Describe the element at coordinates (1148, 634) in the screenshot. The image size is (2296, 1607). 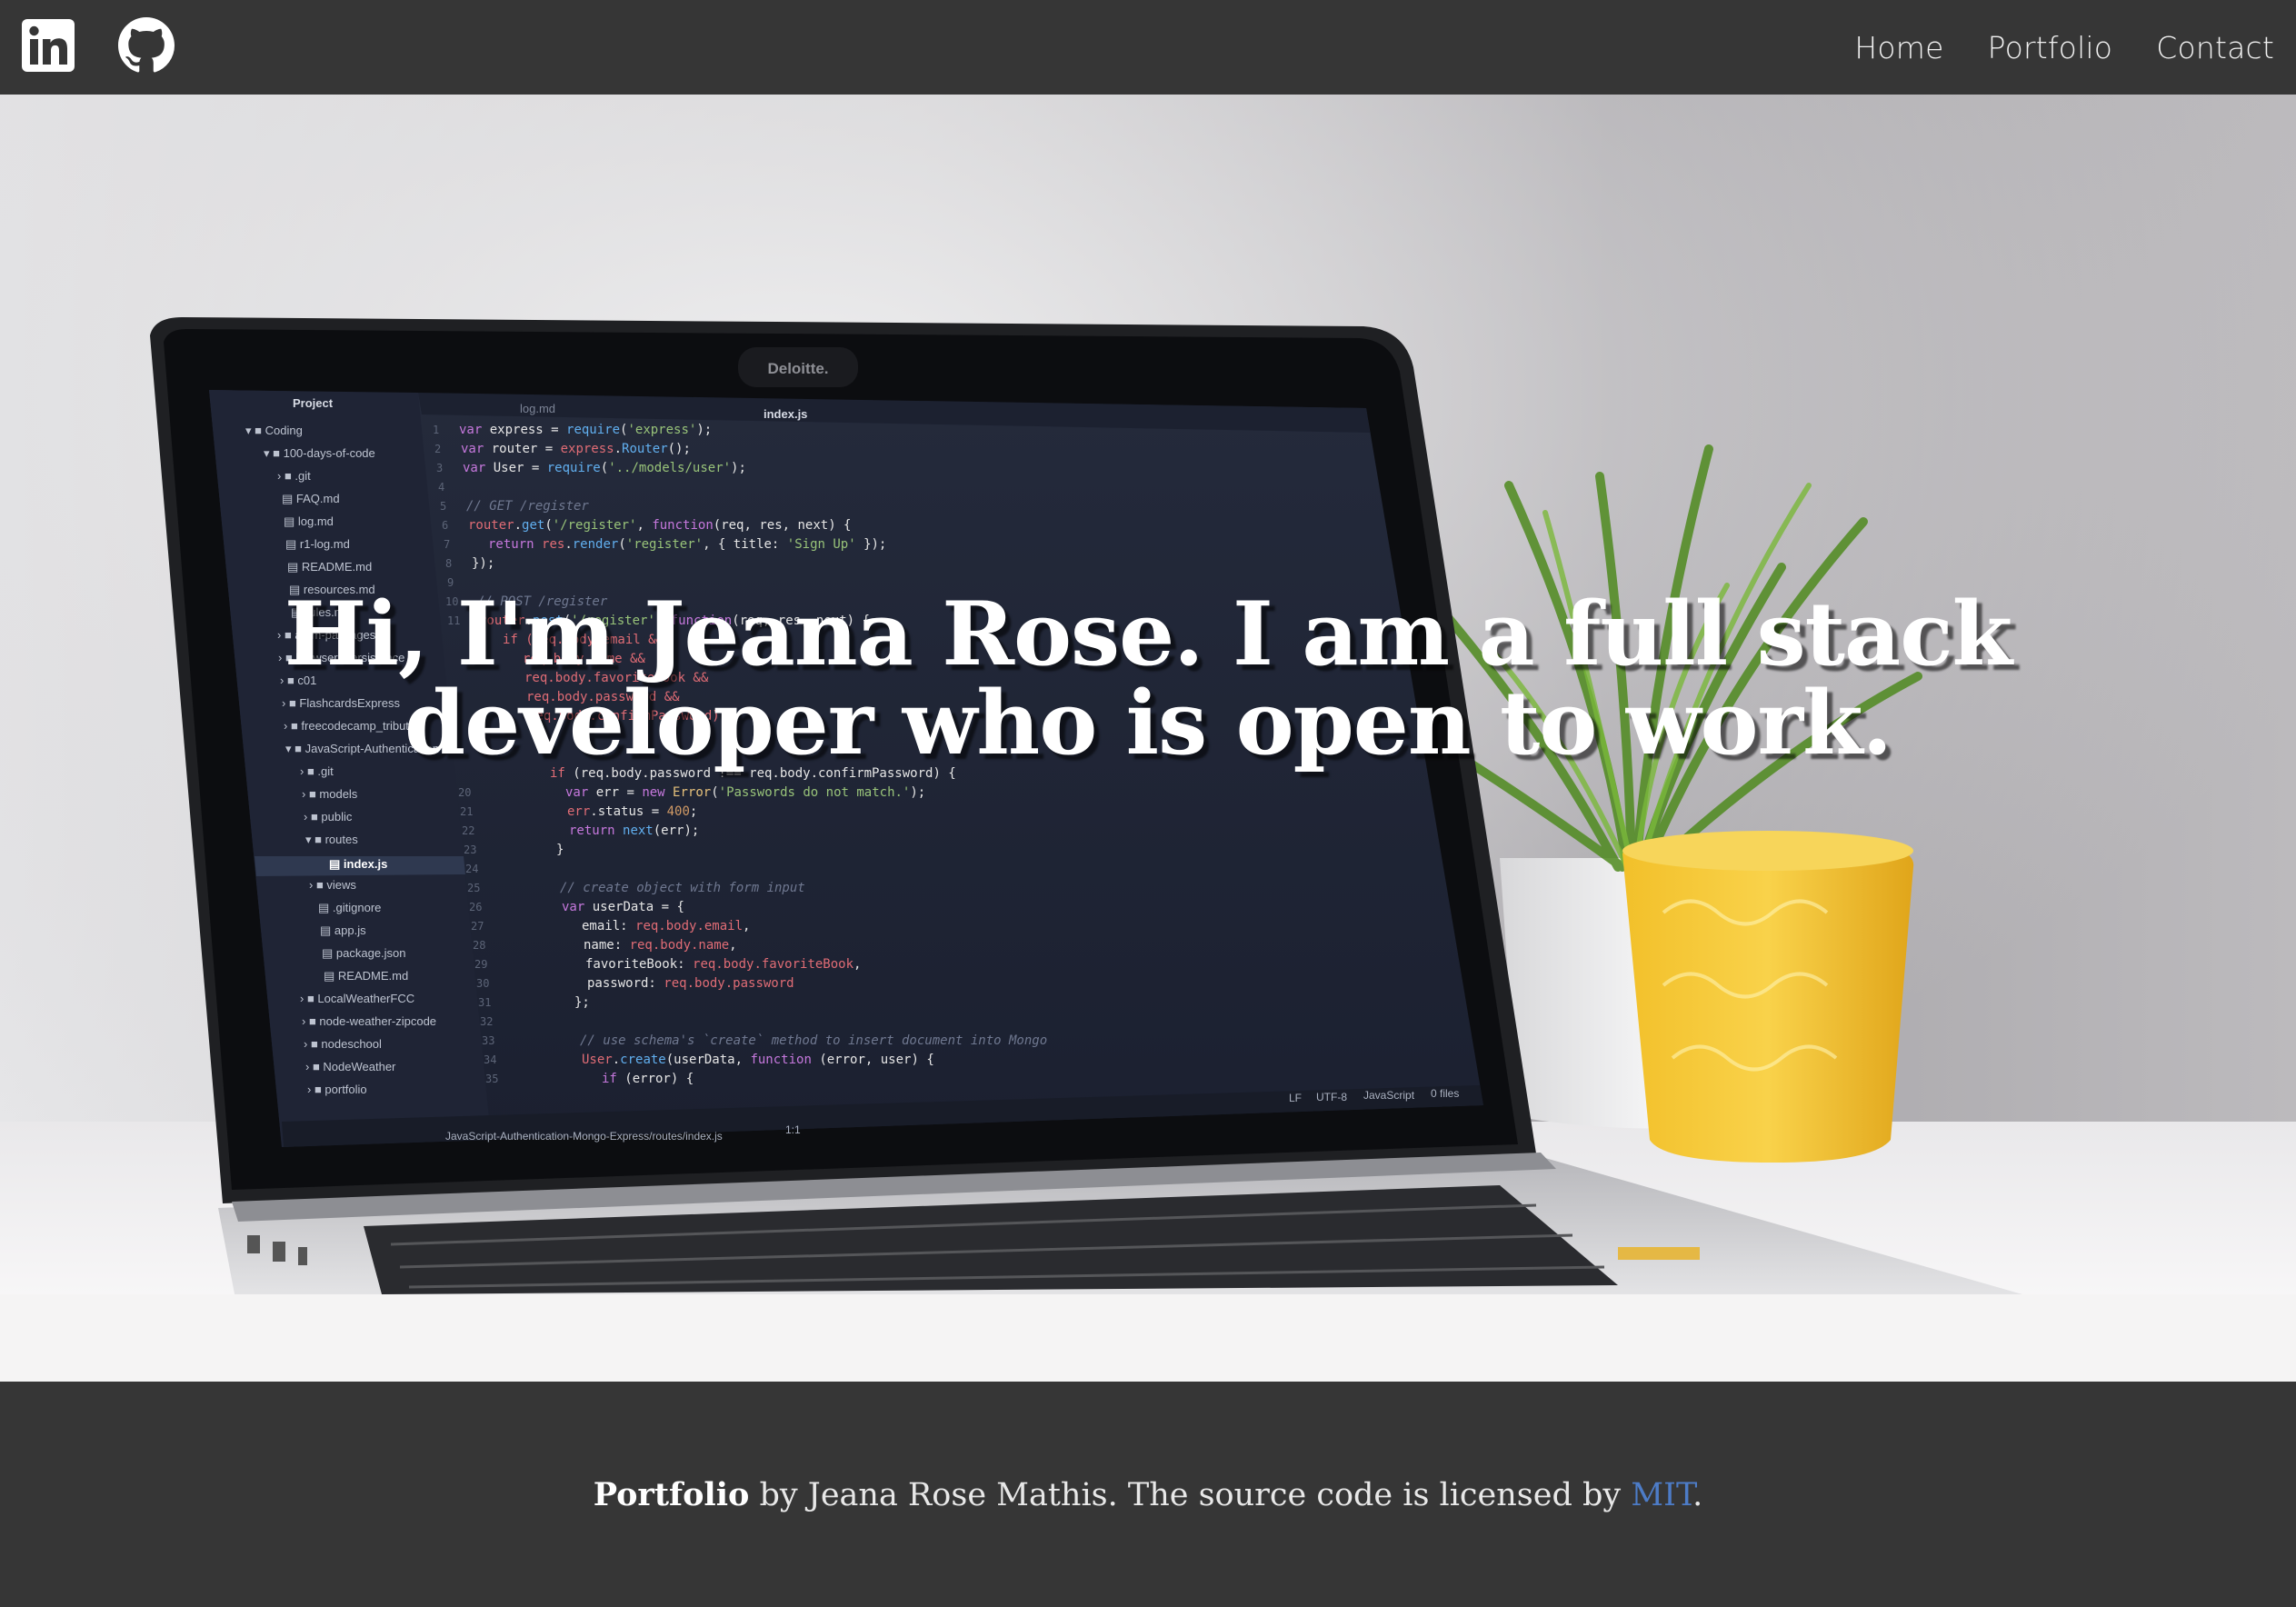
I see `hero-title-line-1: Hi, I'm Jeana Rose. I am a full stack` at that location.